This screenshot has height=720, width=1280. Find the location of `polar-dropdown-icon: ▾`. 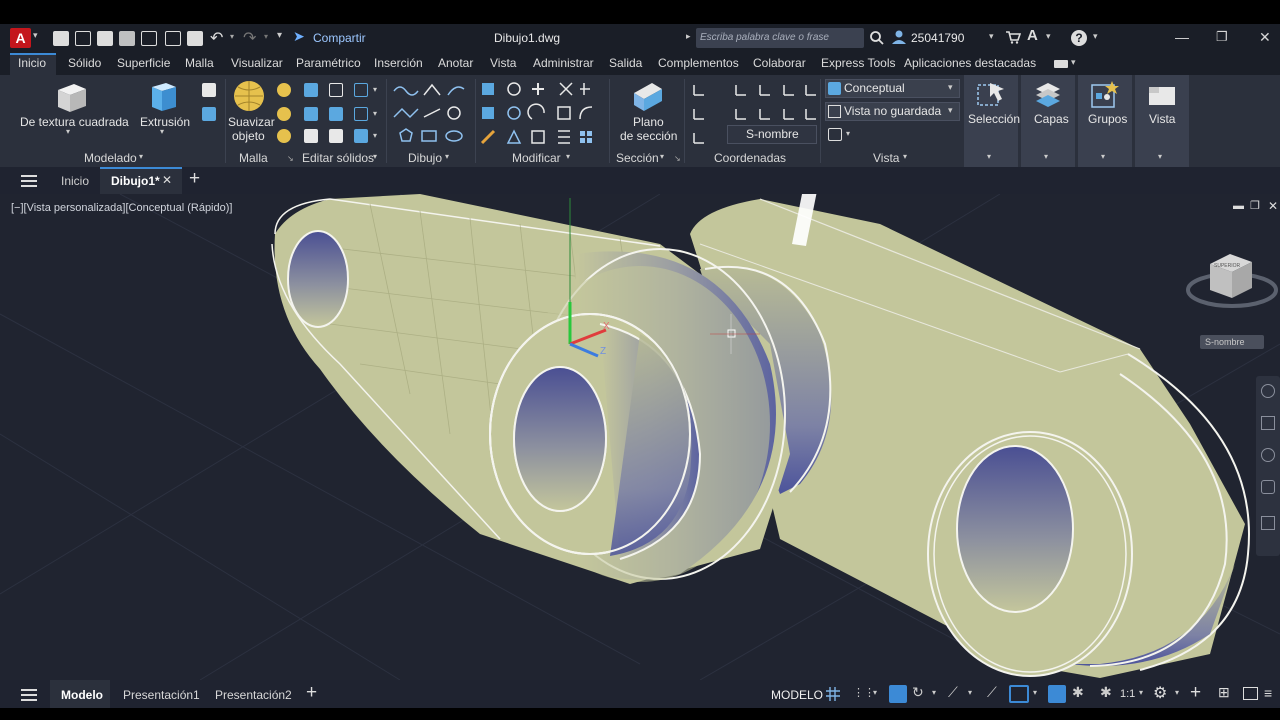

polar-dropdown-icon: ▾ is located at coordinates (934, 692).